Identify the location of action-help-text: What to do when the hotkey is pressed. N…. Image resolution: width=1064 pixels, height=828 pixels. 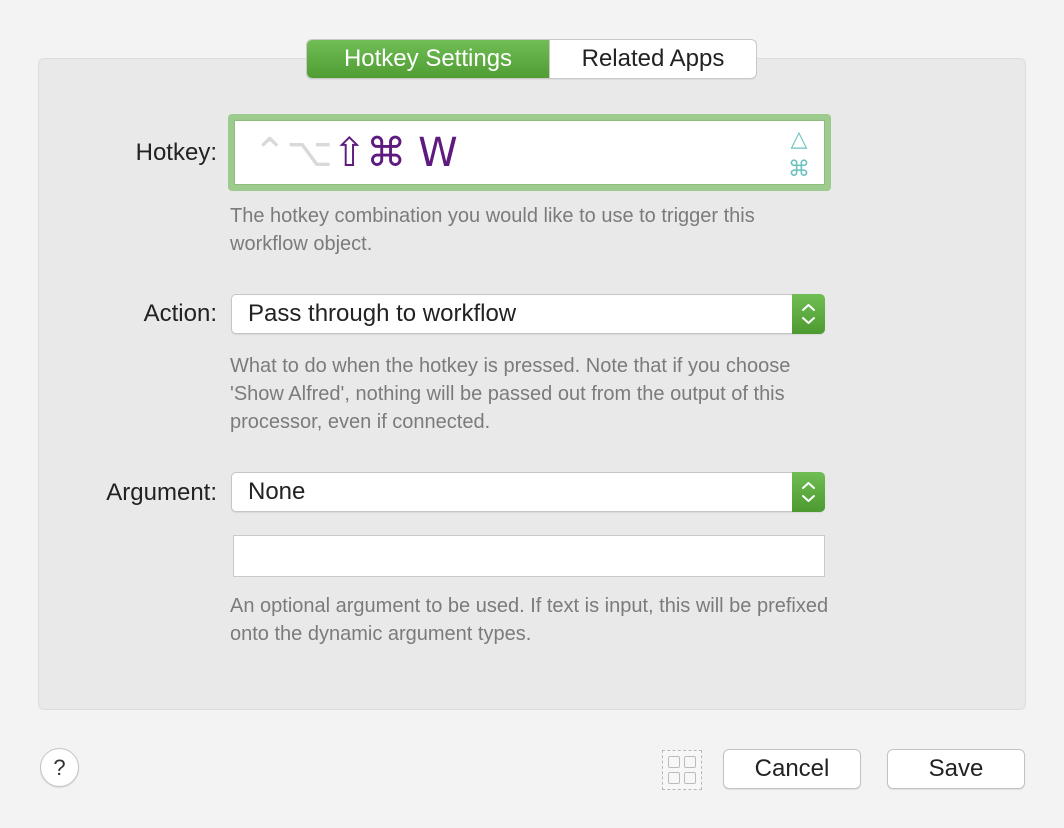
(510, 394).